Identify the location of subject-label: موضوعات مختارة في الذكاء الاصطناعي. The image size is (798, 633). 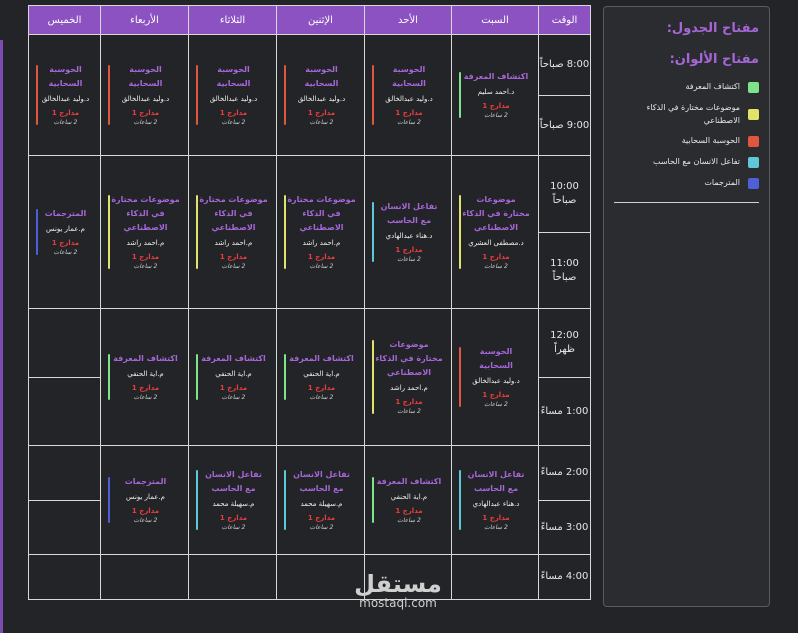
(496, 213).